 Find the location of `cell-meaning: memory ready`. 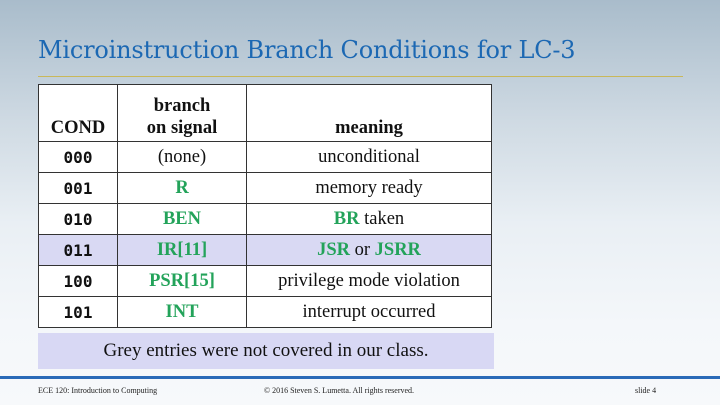

cell-meaning: memory ready is located at coordinates (369, 188).